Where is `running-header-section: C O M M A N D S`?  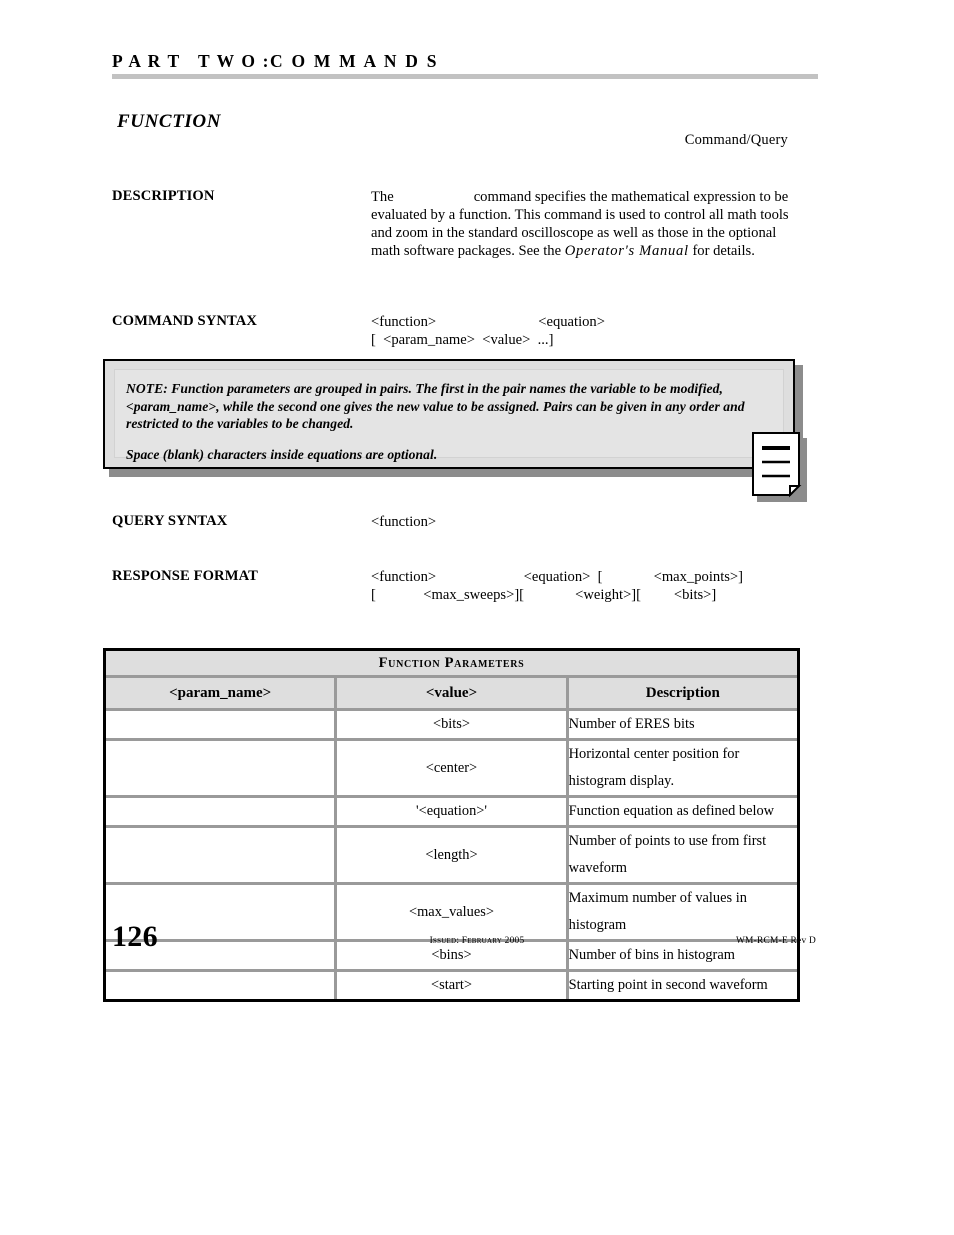
running-header-section: C O M M A N D S is located at coordinates (354, 61).